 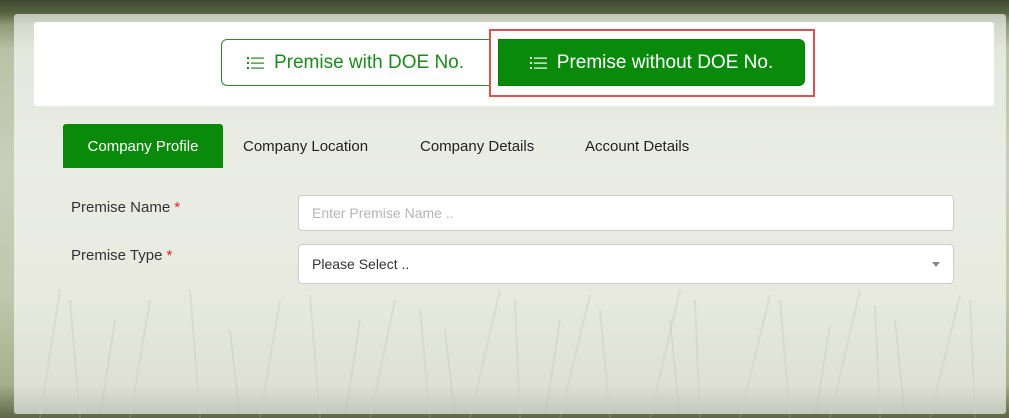 What do you see at coordinates (626, 213) in the screenshot?
I see `premise-name-input: Enter Premise Name ..` at bounding box center [626, 213].